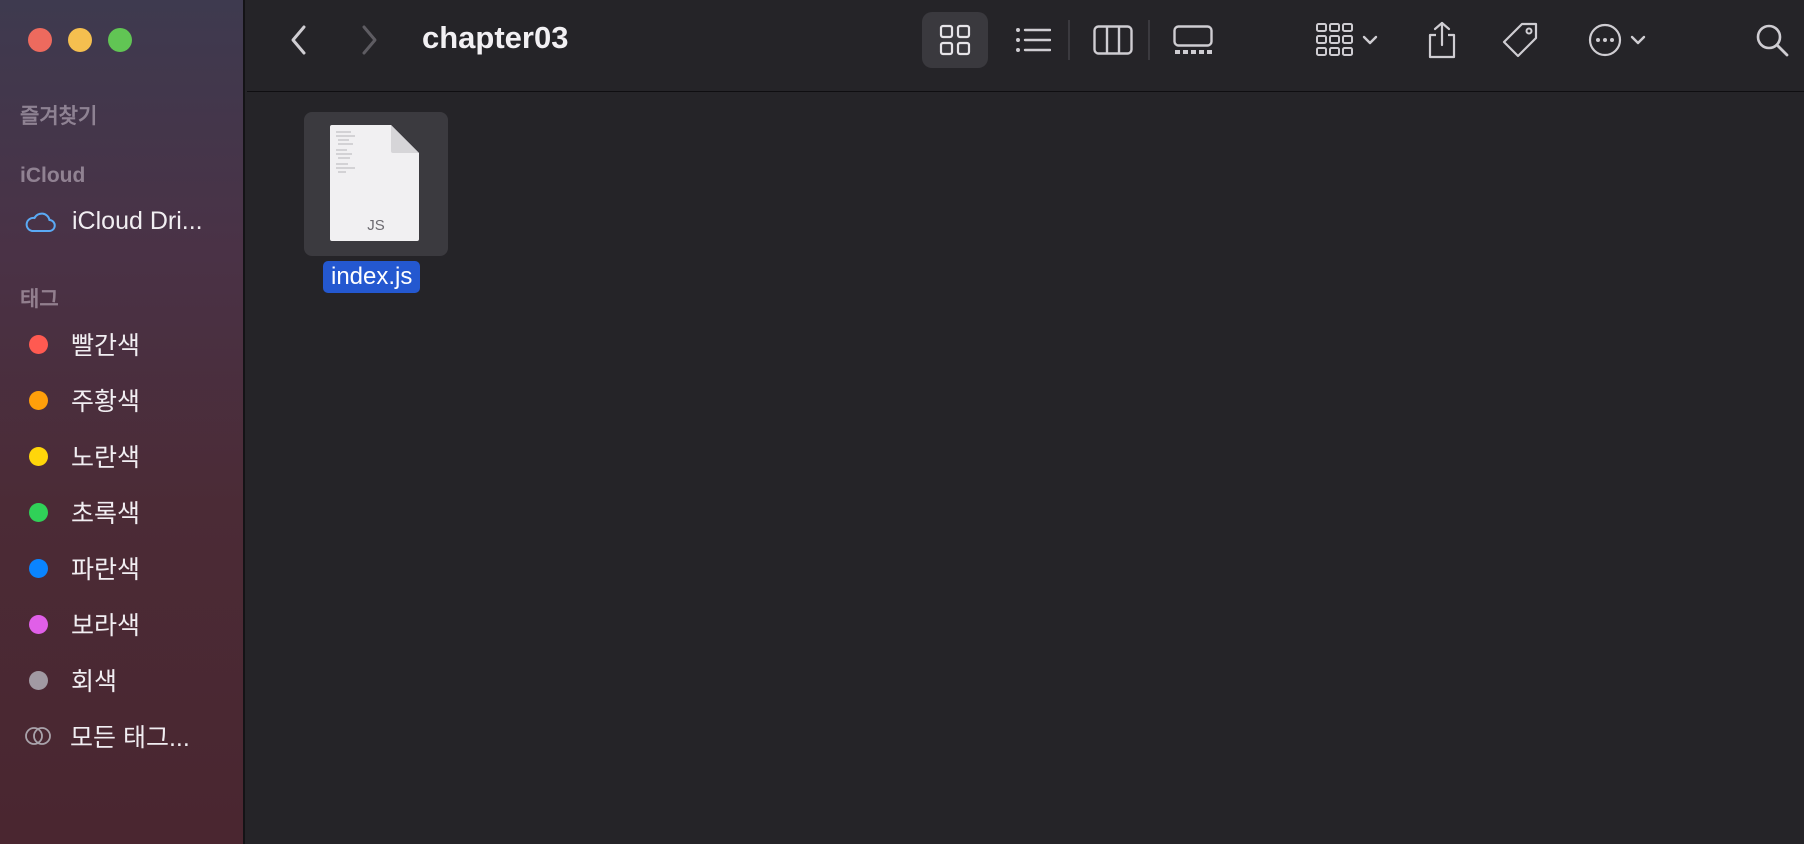 The width and height of the screenshot is (1804, 844). What do you see at coordinates (59, 116) in the screenshot?
I see `favorites-section-title: 즐겨찾기` at bounding box center [59, 116].